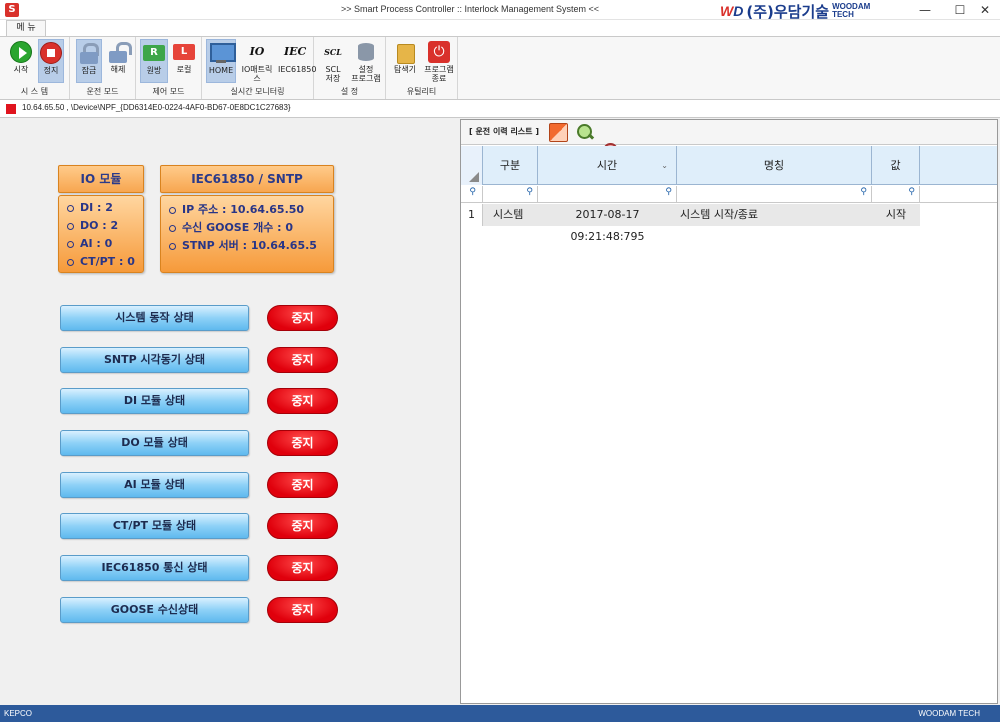  Describe the element at coordinates (366, 52) in the screenshot. I see `database-icon` at that location.